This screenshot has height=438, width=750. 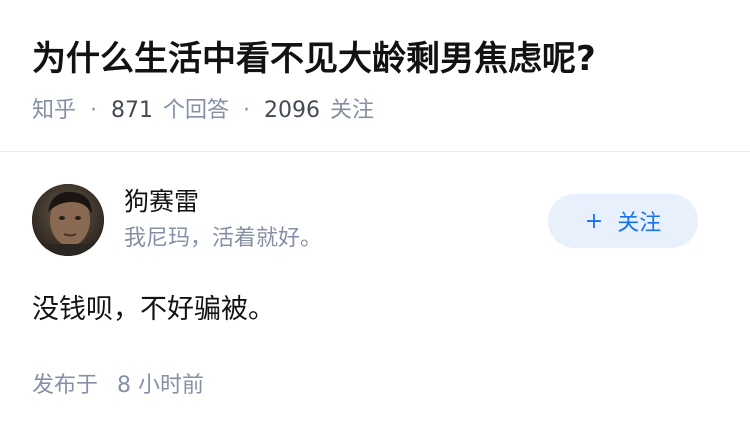 I want to click on avatar-image, so click(x=68, y=220).